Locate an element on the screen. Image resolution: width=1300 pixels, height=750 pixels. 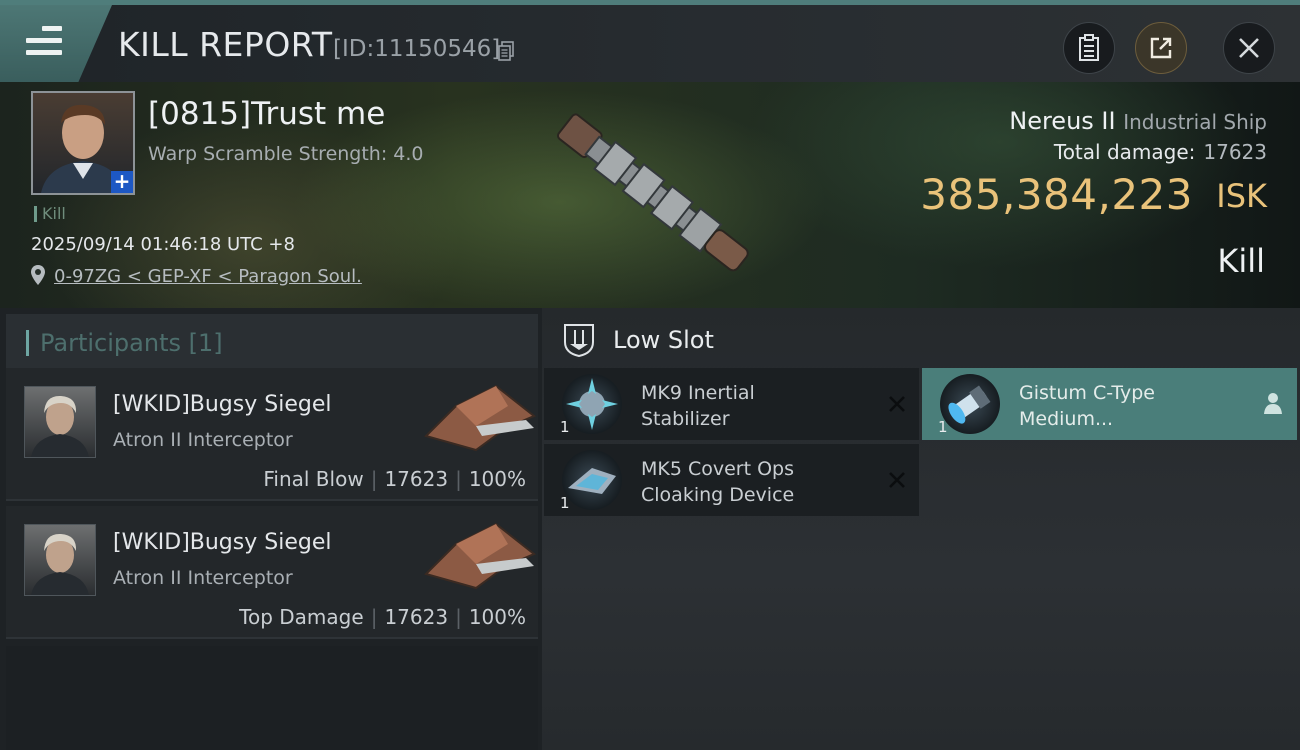
participant-role: Top Damage is located at coordinates (301, 617).